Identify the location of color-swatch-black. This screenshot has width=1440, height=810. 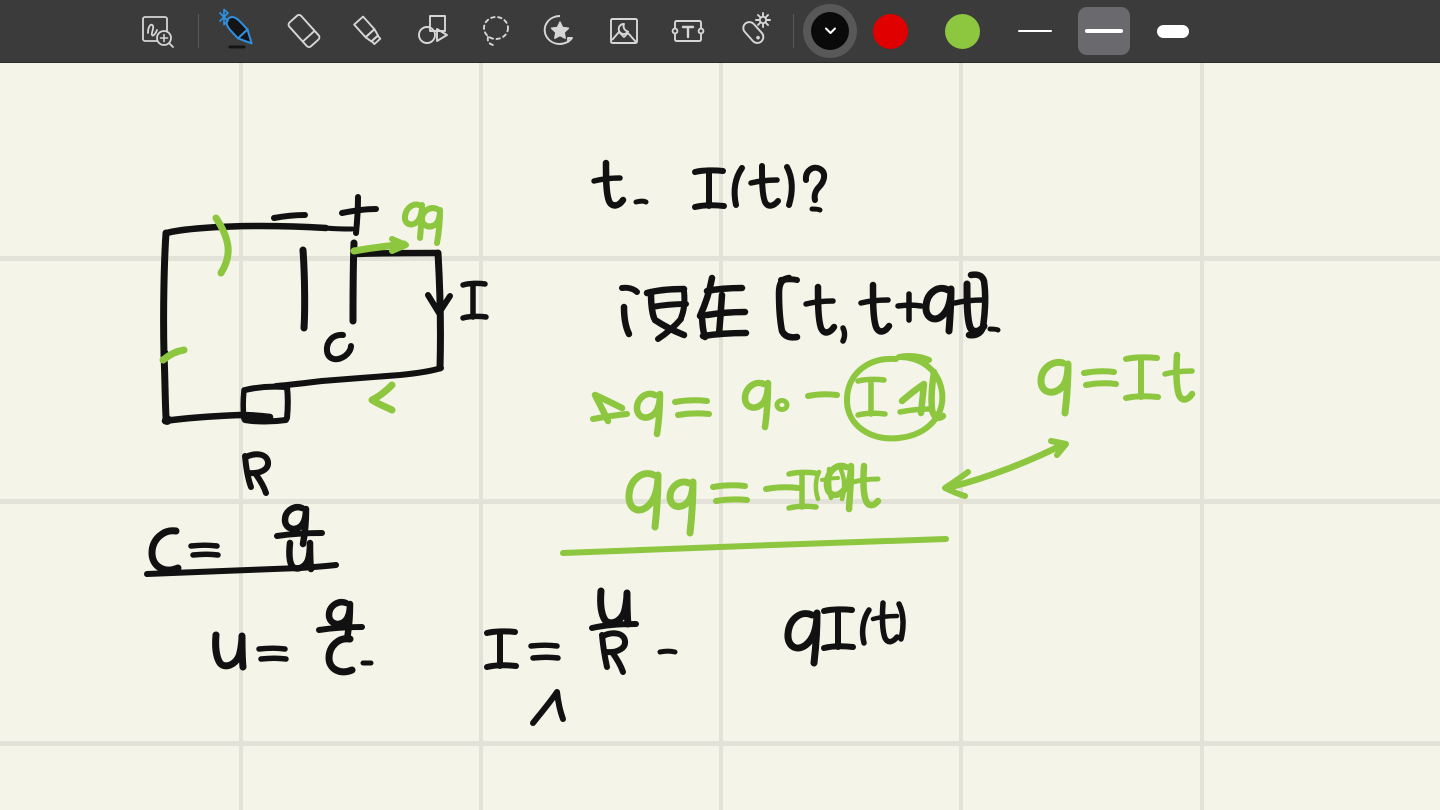
(830, 31).